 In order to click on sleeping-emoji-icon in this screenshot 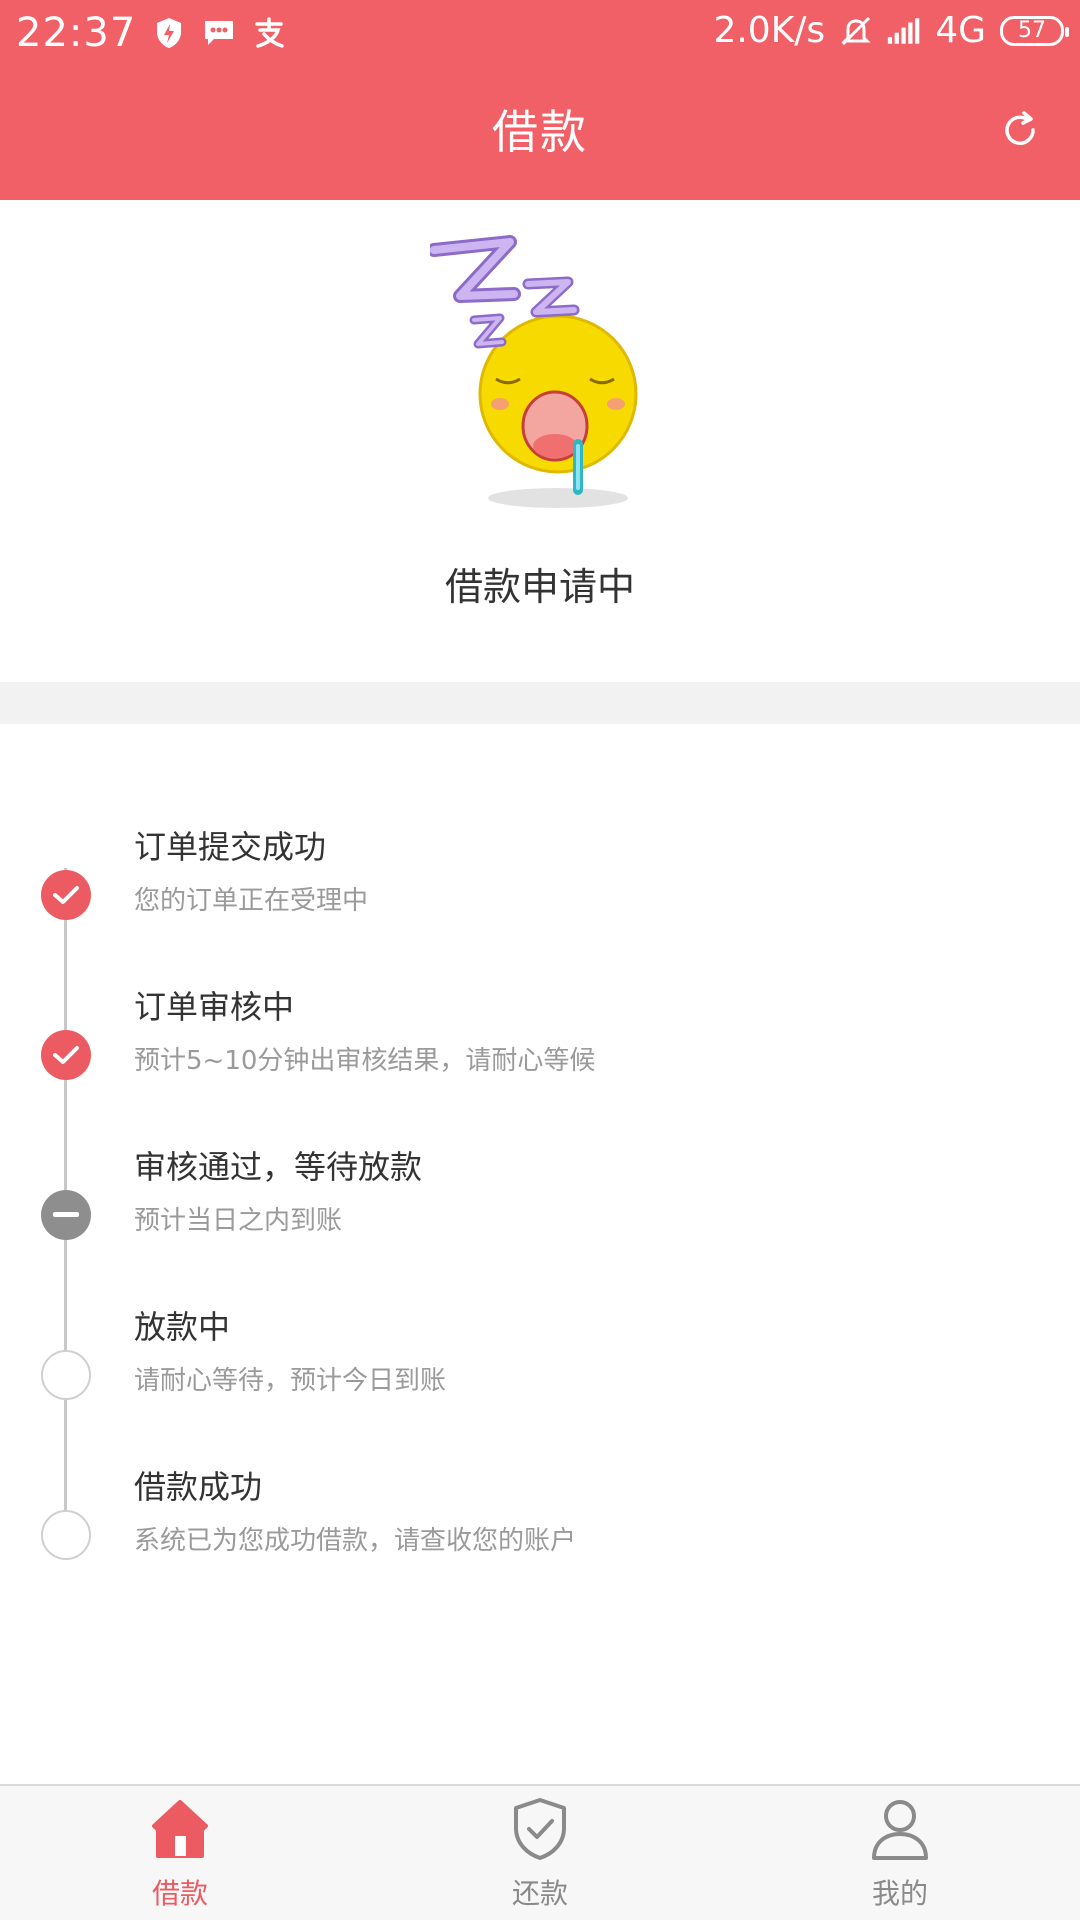, I will do `click(534, 371)`.